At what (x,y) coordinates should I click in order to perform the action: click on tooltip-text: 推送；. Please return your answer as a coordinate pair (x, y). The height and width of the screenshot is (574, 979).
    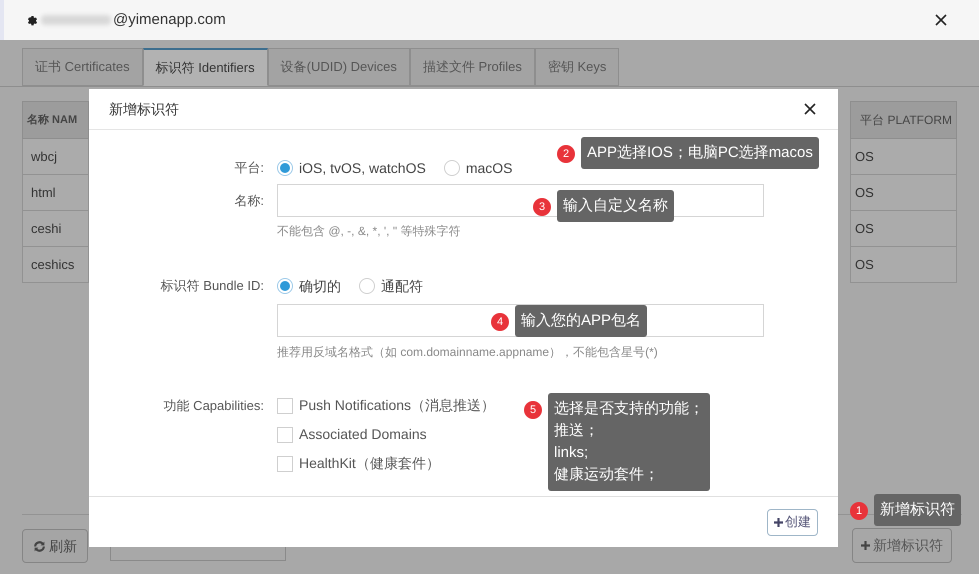
    Looking at the image, I should click on (577, 431).